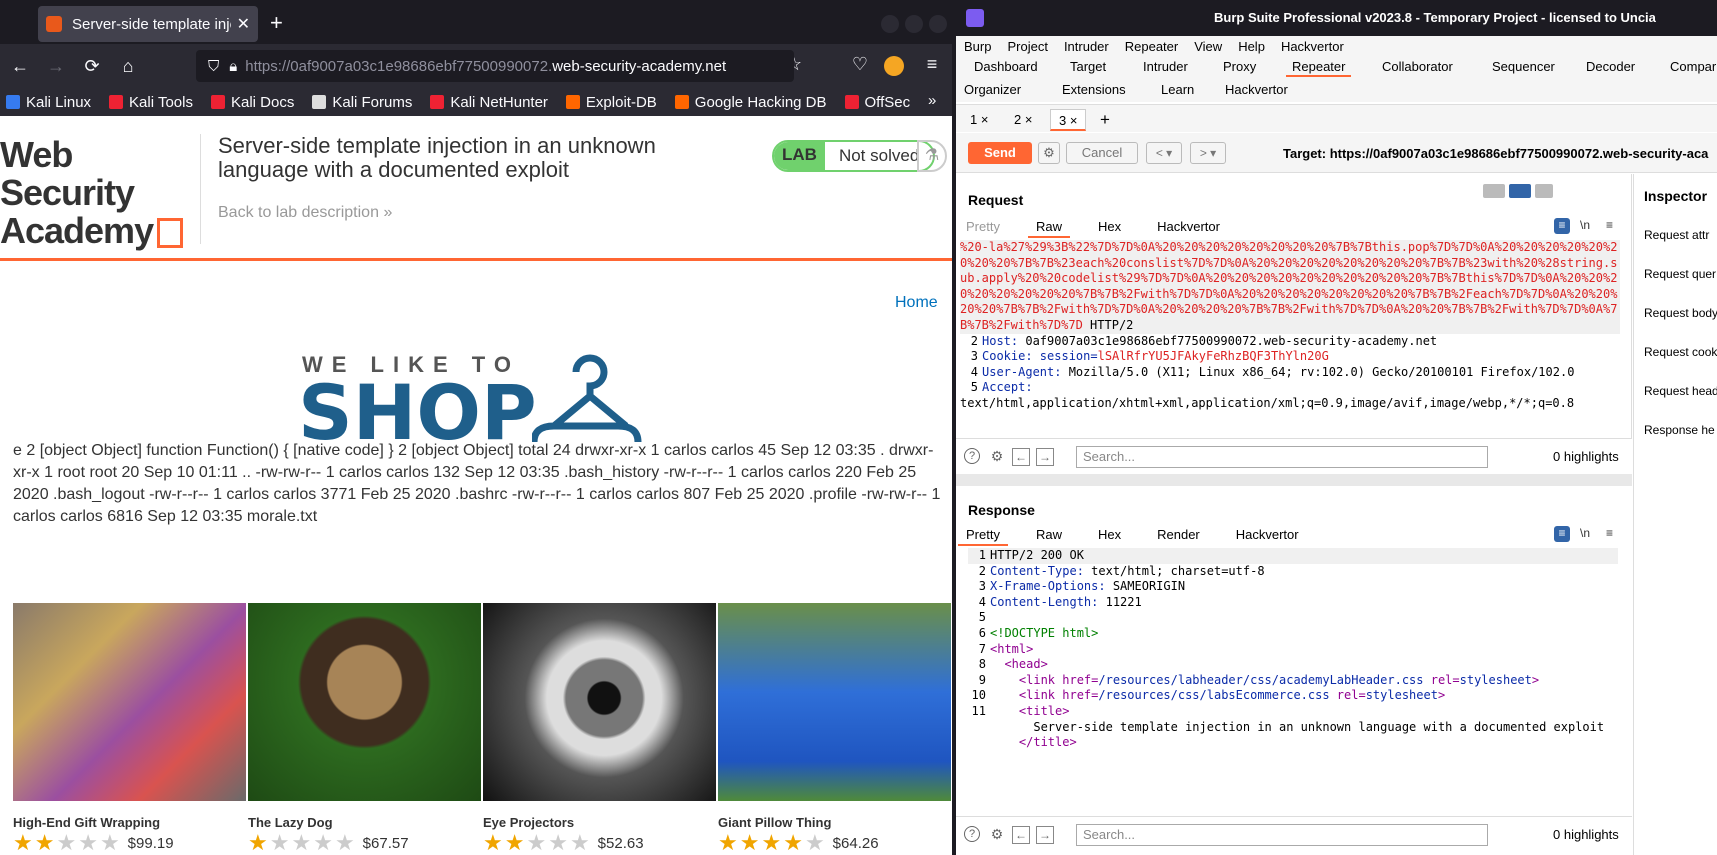 The height and width of the screenshot is (855, 1717). What do you see at coordinates (1680, 352) in the screenshot?
I see `inspector-request-cookies: Request cook` at bounding box center [1680, 352].